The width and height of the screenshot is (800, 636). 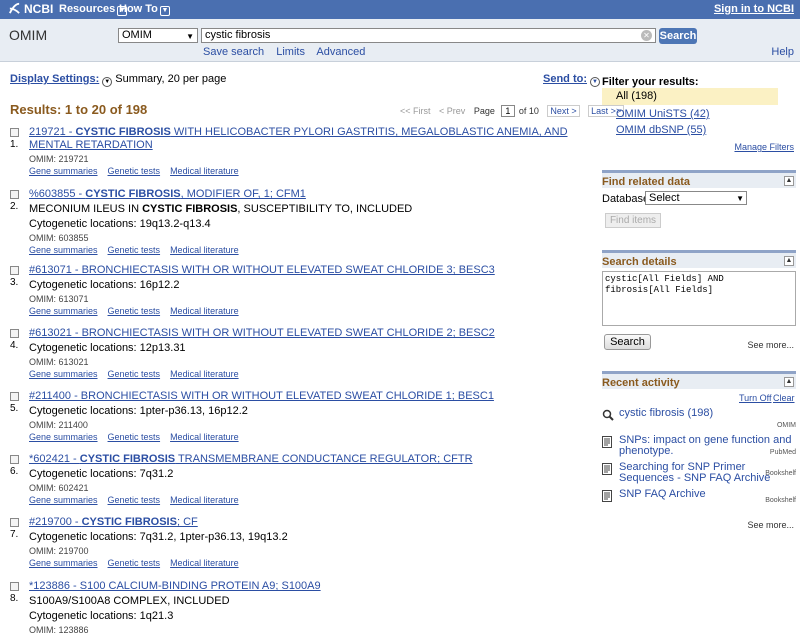 What do you see at coordinates (415, 111) in the screenshot?
I see `first-page-link: << First` at bounding box center [415, 111].